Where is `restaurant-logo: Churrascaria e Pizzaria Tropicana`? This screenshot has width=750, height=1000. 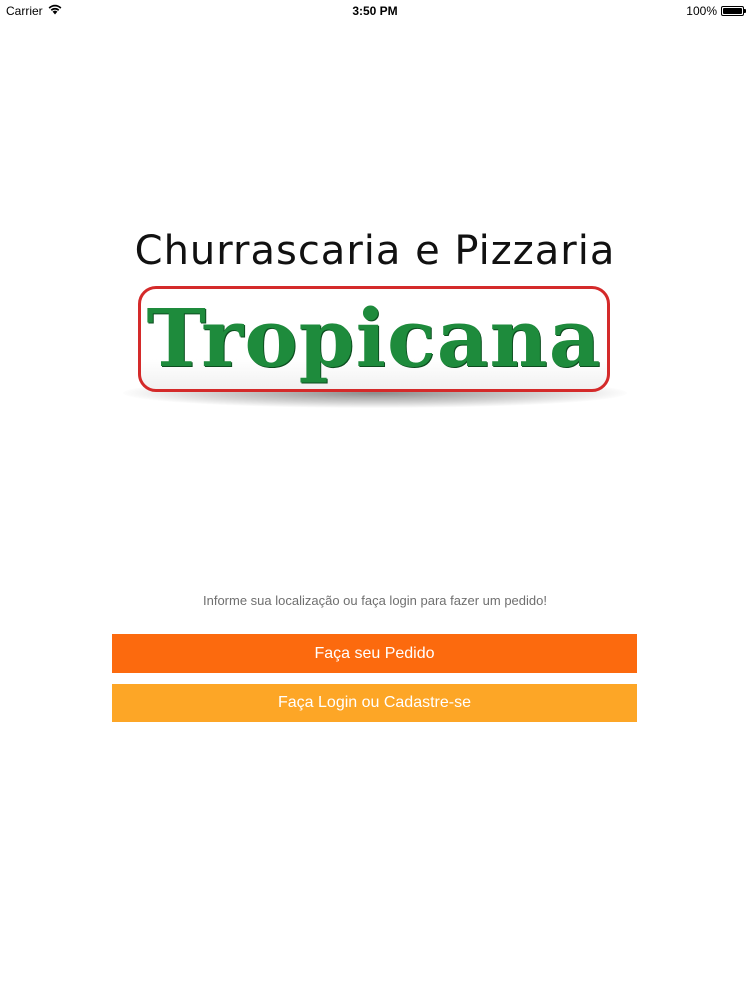 restaurant-logo: Churrascaria e Pizzaria Tropicana is located at coordinates (375, 323).